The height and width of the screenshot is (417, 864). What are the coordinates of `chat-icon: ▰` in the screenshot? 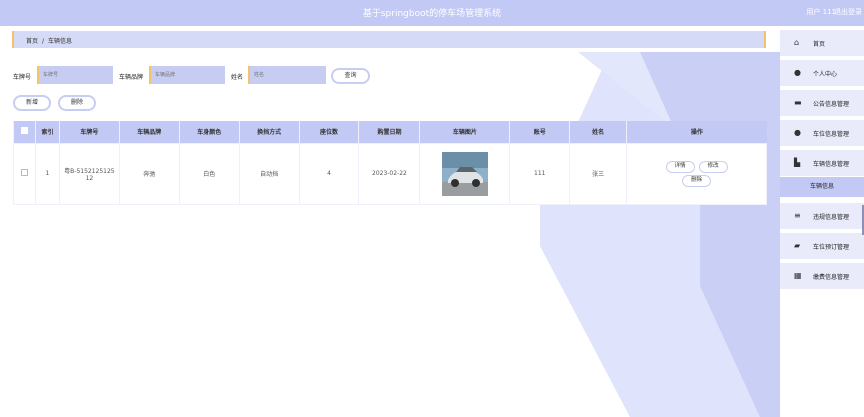 It's located at (797, 245).